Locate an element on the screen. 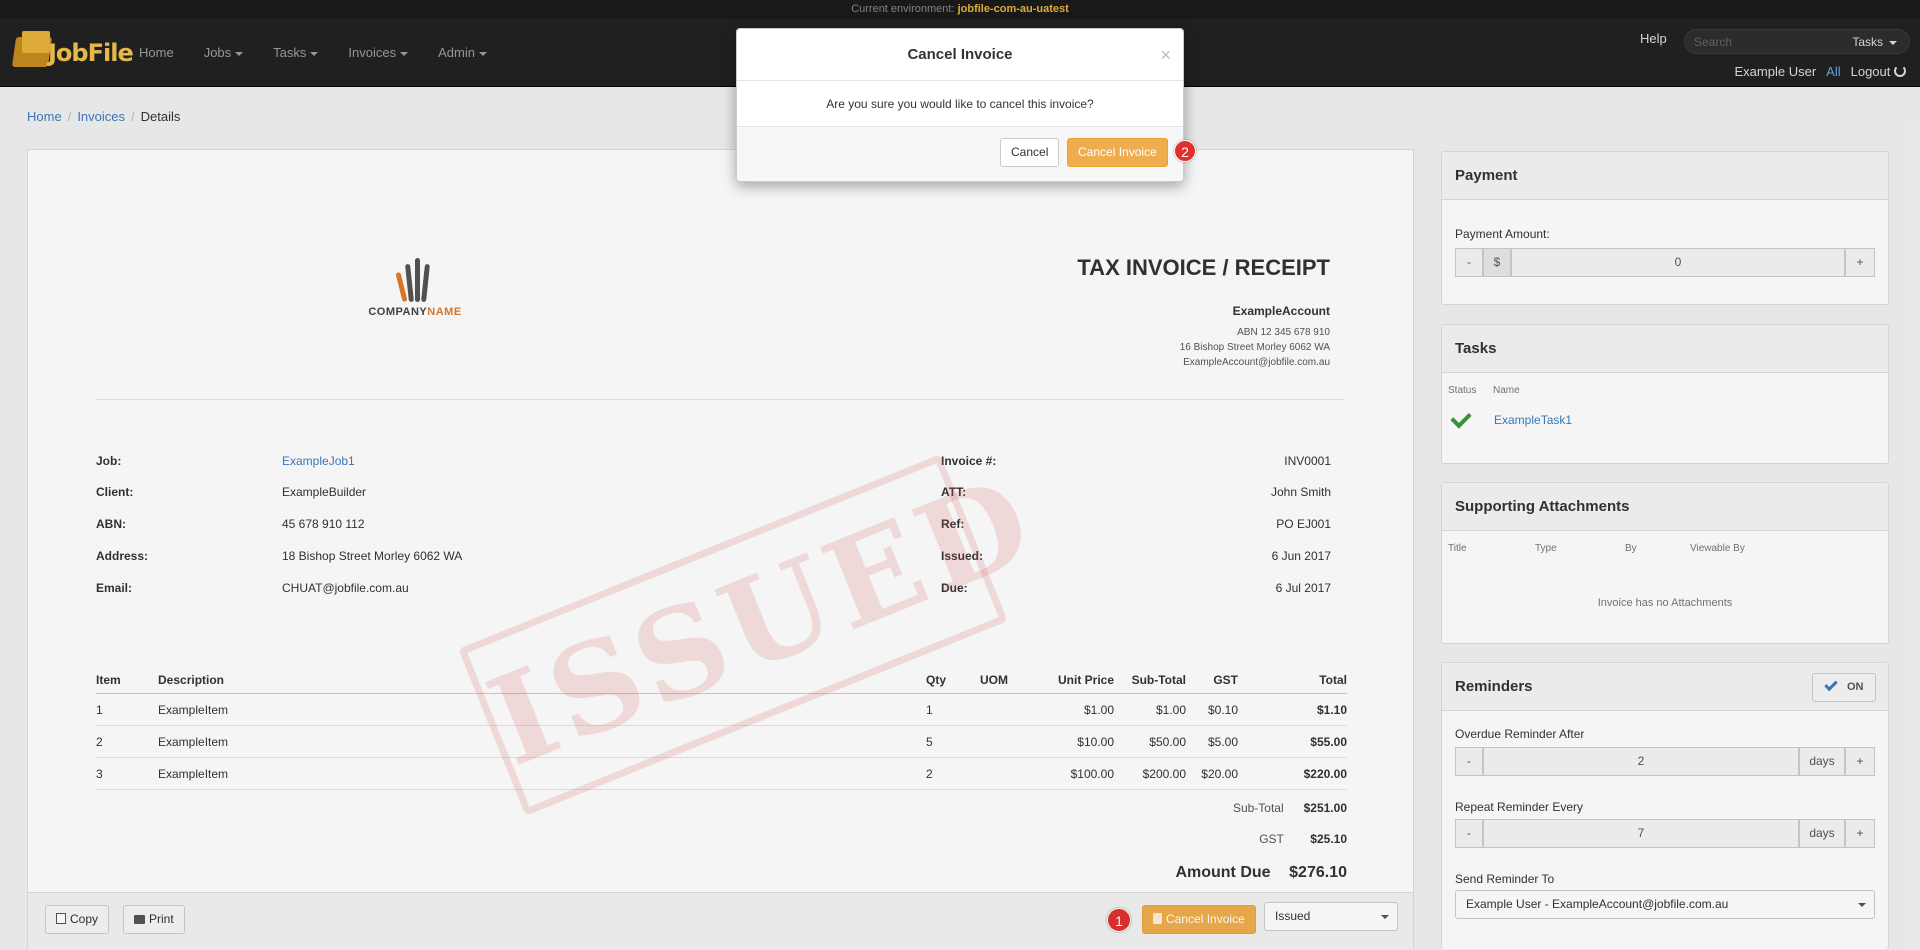  step-badge-2: 2 is located at coordinates (1185, 151).